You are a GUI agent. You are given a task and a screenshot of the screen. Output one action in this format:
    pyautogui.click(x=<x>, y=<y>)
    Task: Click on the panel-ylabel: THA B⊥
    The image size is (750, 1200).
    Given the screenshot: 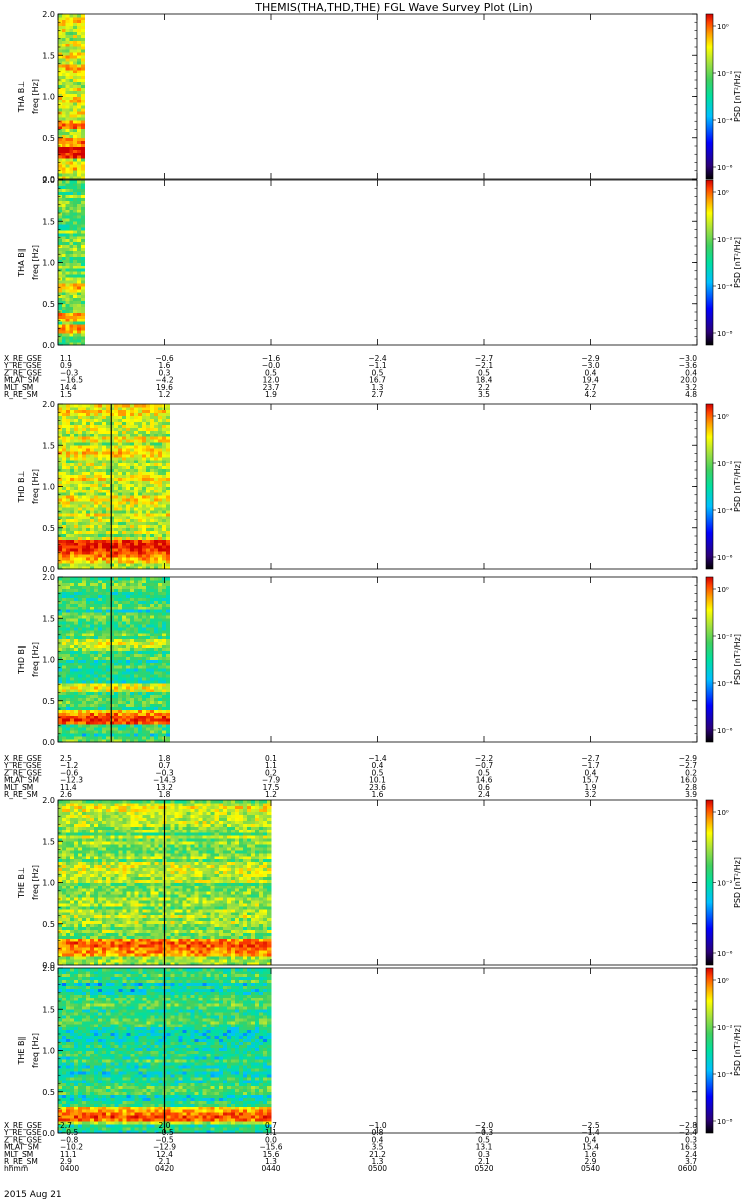 What is the action you would take?
    pyautogui.click(x=21, y=97)
    